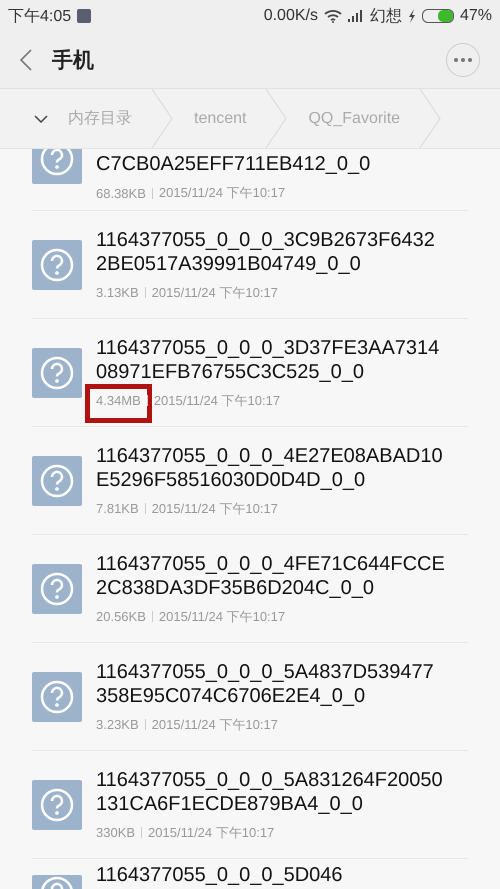 This screenshot has height=889, width=500. Describe the element at coordinates (438, 16) in the screenshot. I see `battery-icon` at that location.